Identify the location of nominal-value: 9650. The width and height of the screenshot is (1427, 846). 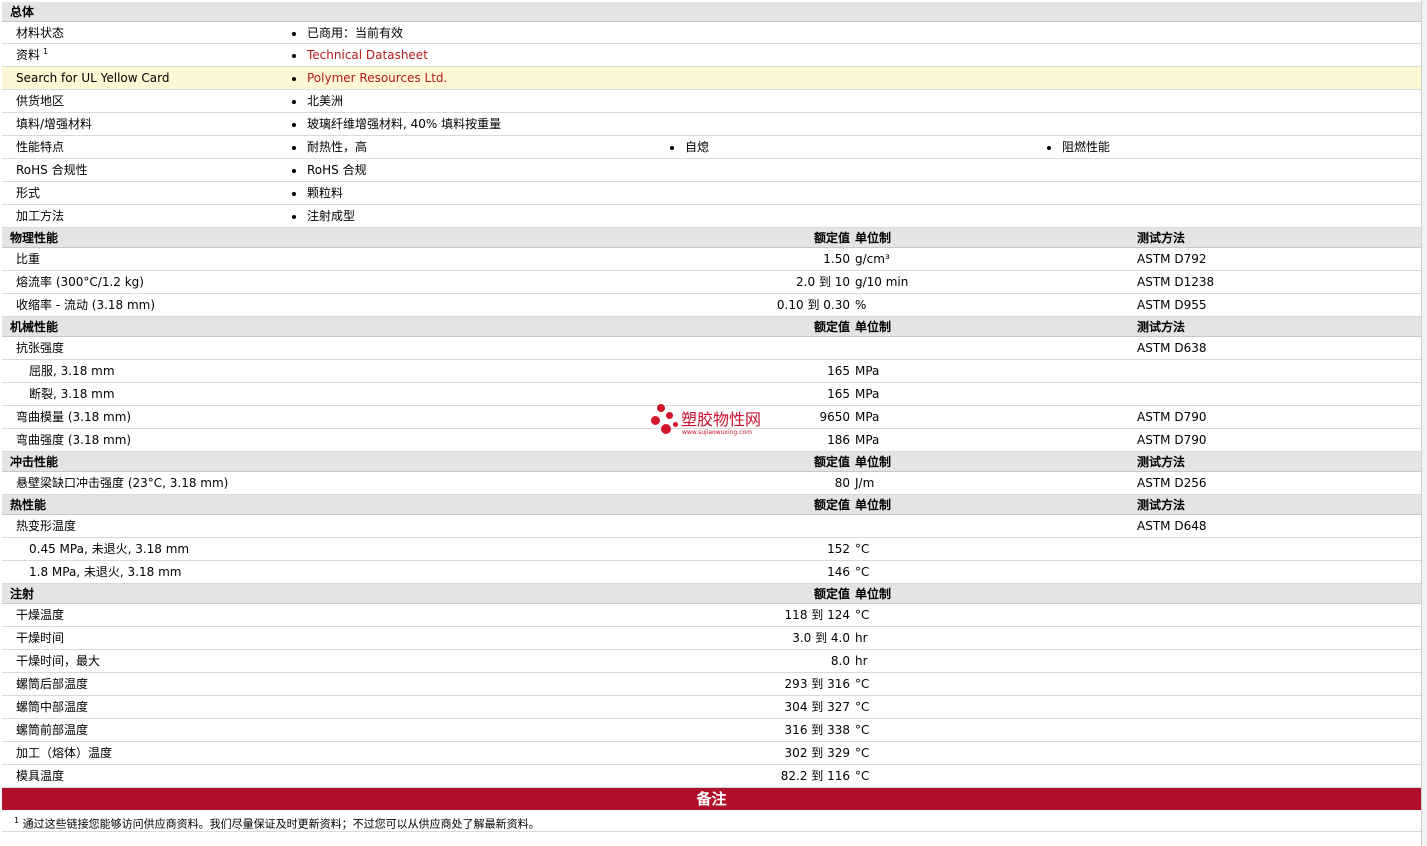
(834, 417).